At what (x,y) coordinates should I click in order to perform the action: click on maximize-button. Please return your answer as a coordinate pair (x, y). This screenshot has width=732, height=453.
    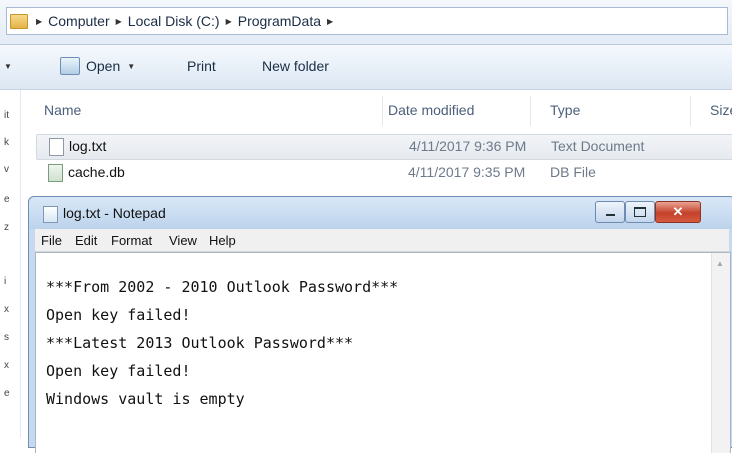
    Looking at the image, I should click on (640, 212).